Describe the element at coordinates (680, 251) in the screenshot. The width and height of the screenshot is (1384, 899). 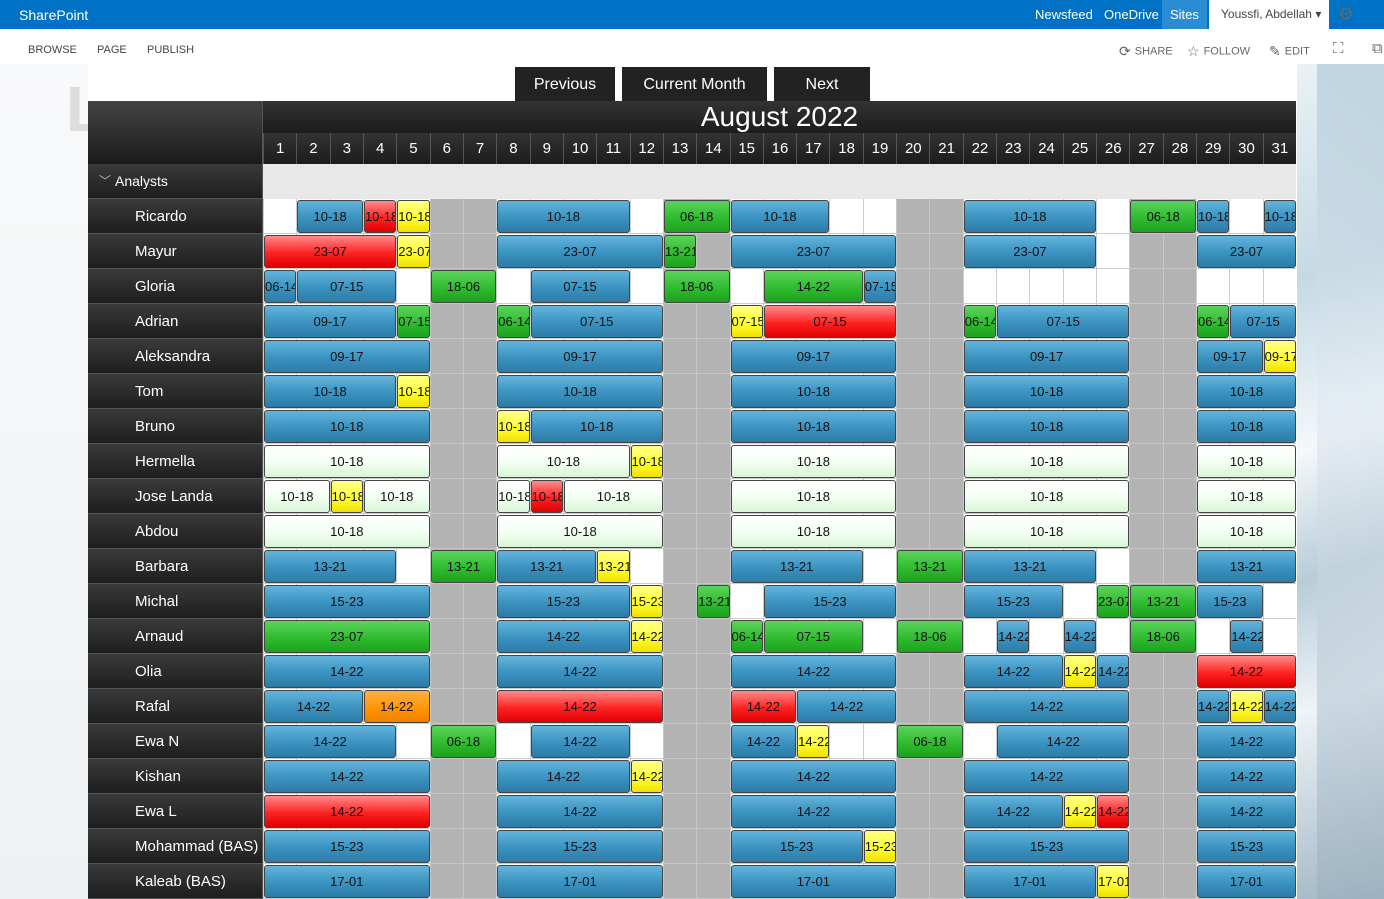
I see `shift-bar: 13-21` at that location.